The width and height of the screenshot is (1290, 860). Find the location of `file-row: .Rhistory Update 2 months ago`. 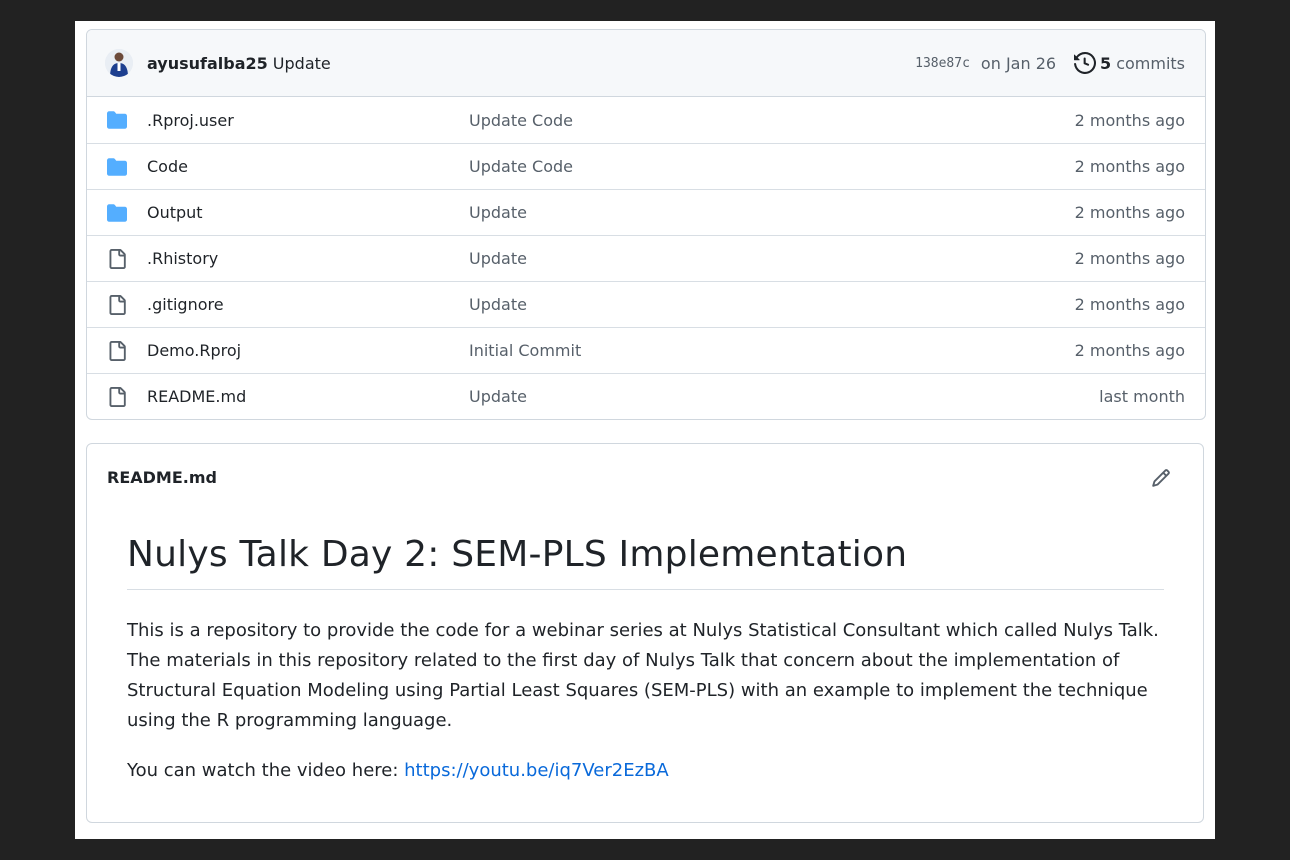

file-row: .Rhistory Update 2 months ago is located at coordinates (646, 258).